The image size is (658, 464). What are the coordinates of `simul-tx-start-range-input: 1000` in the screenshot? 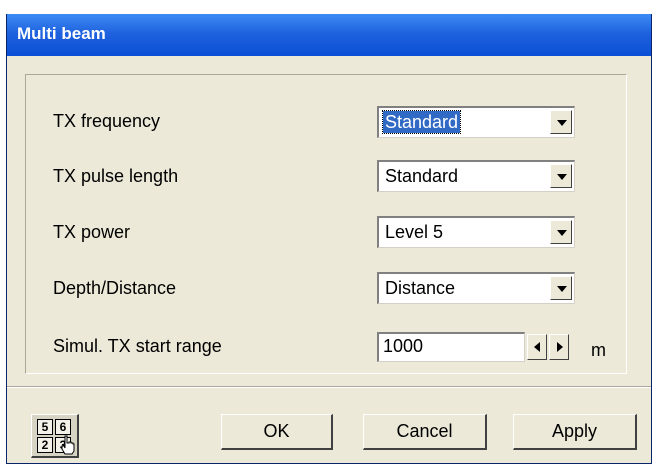 It's located at (451, 347).